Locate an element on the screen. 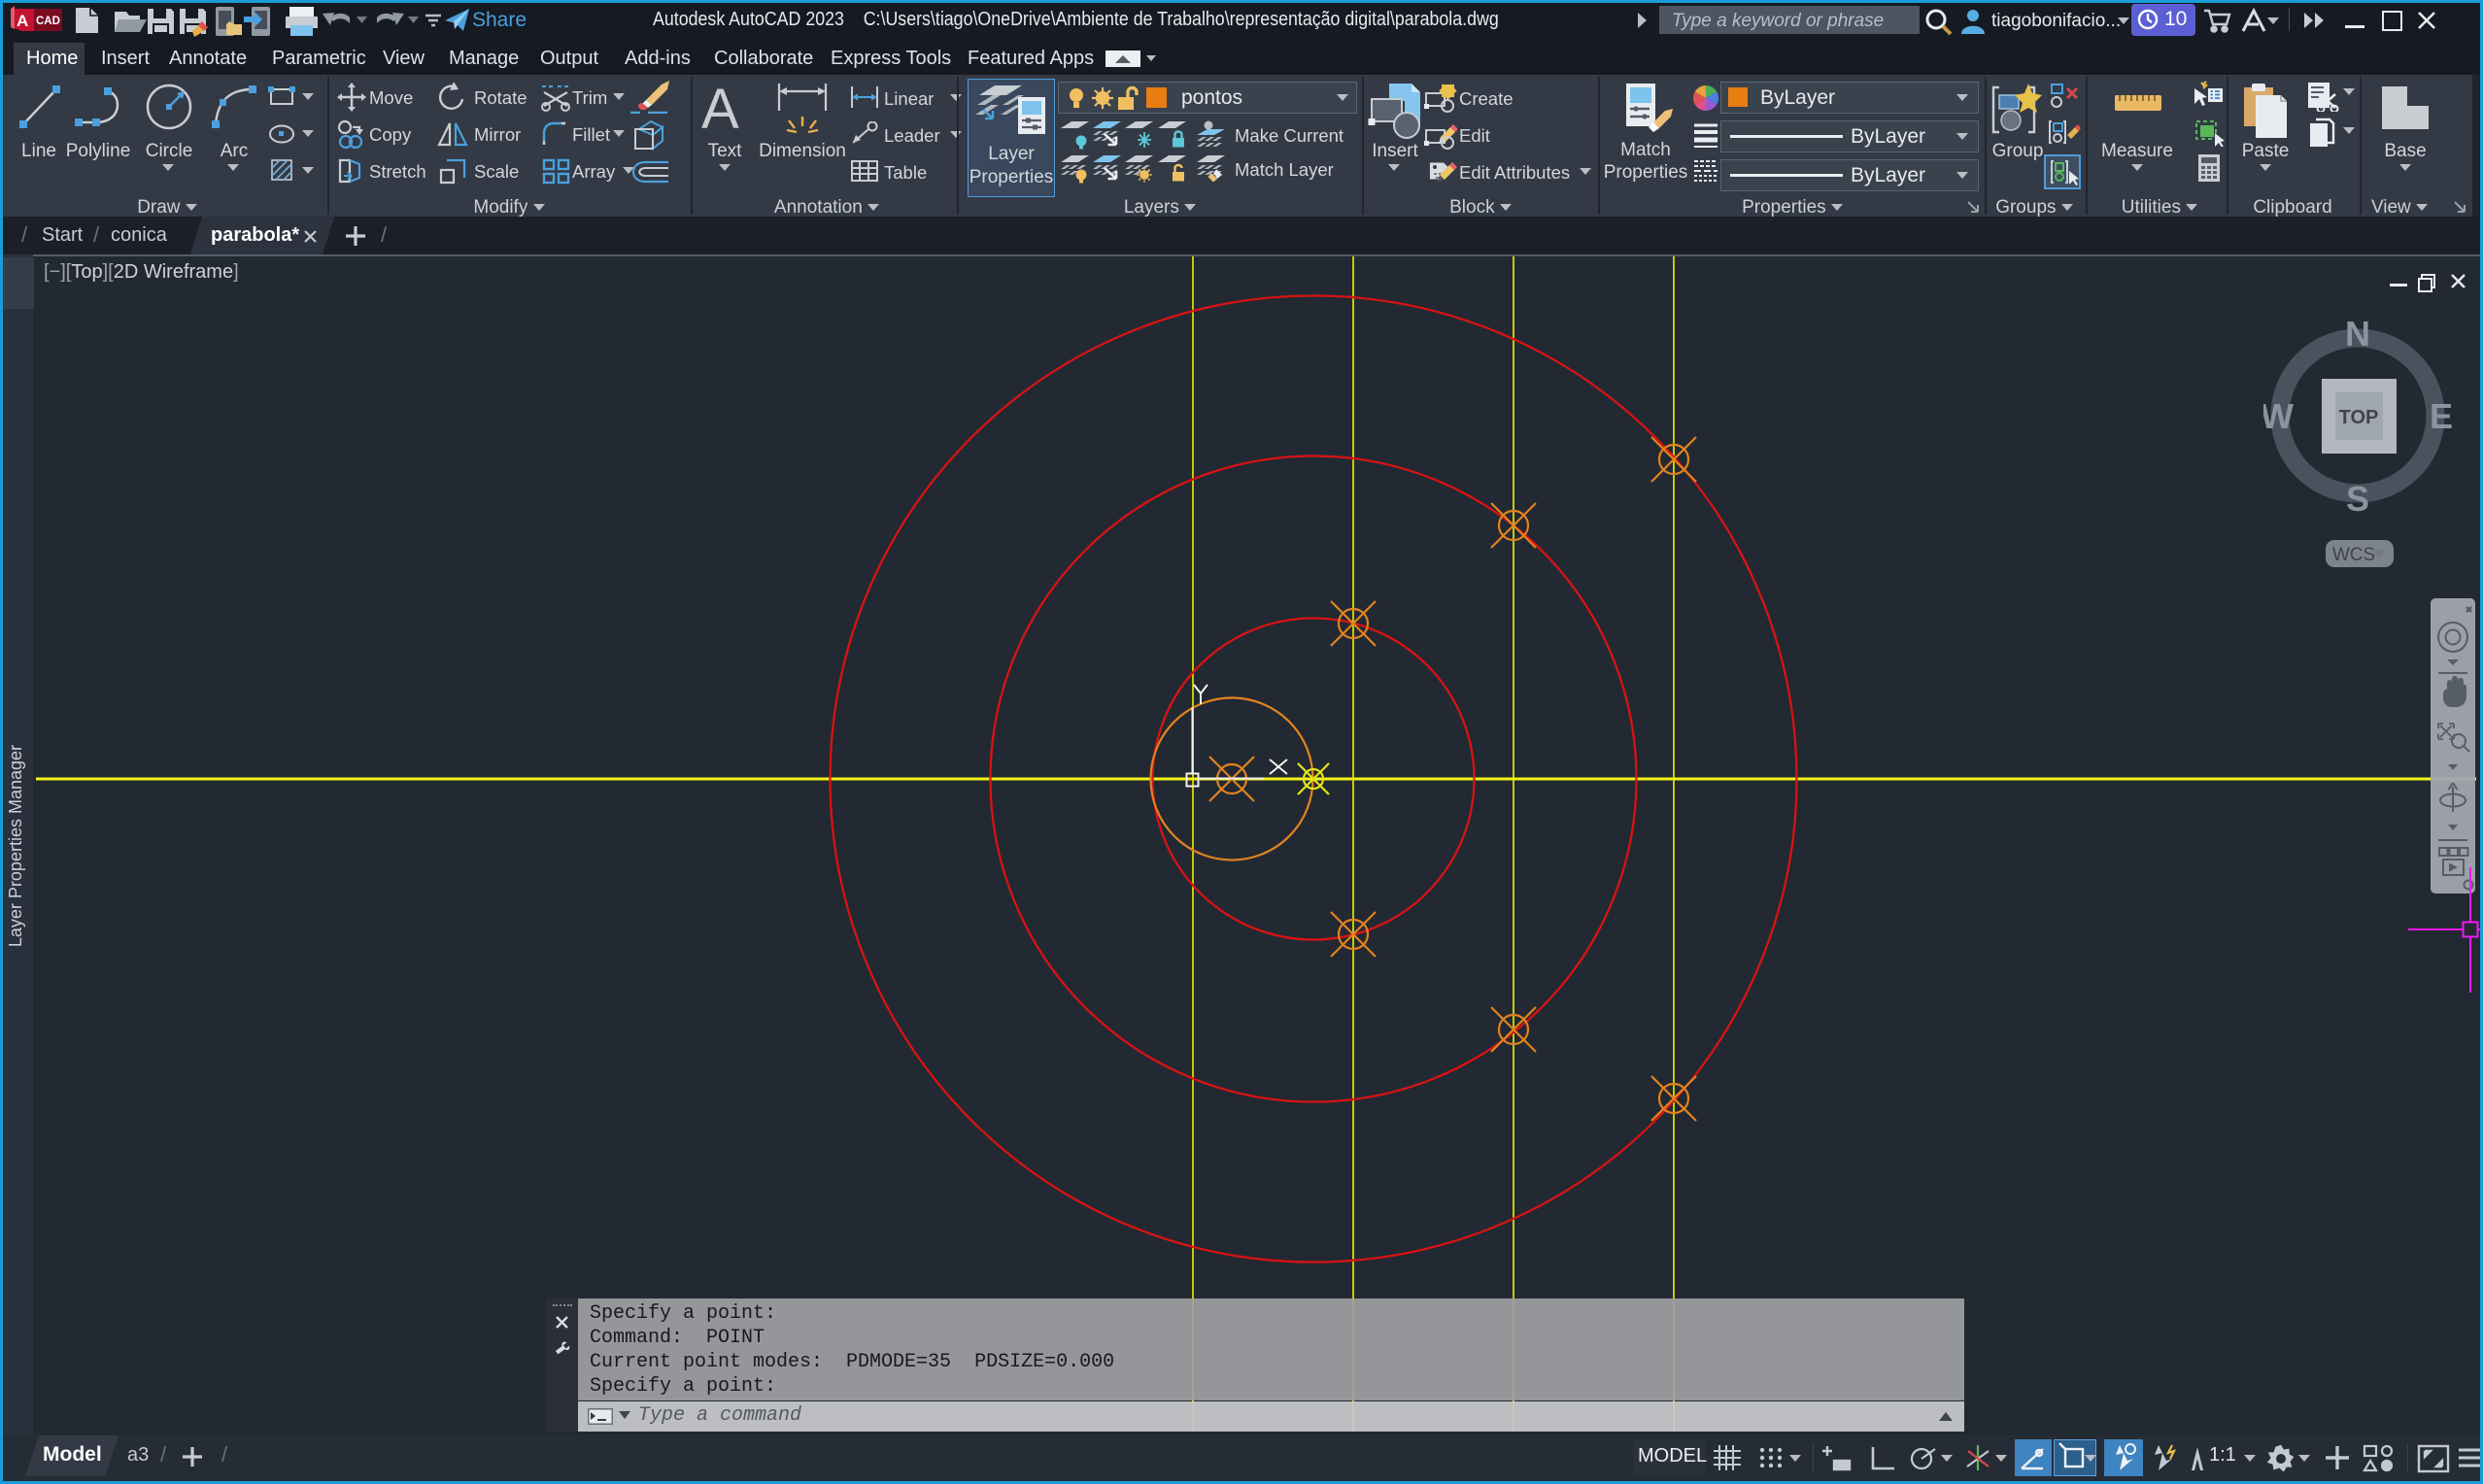  svg-text: N is located at coordinates (2357, 334).